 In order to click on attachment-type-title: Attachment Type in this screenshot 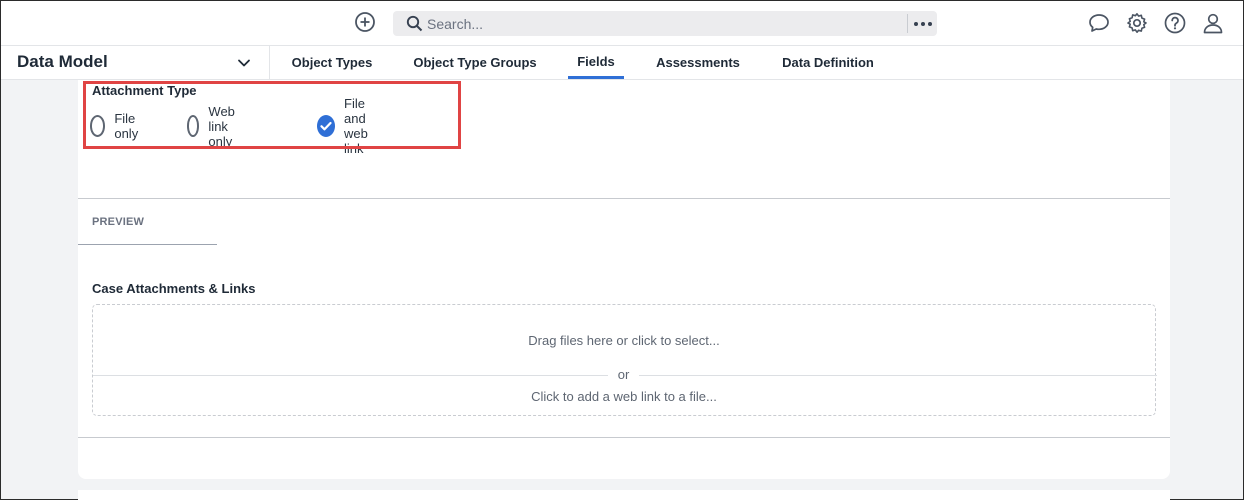, I will do `click(144, 90)`.